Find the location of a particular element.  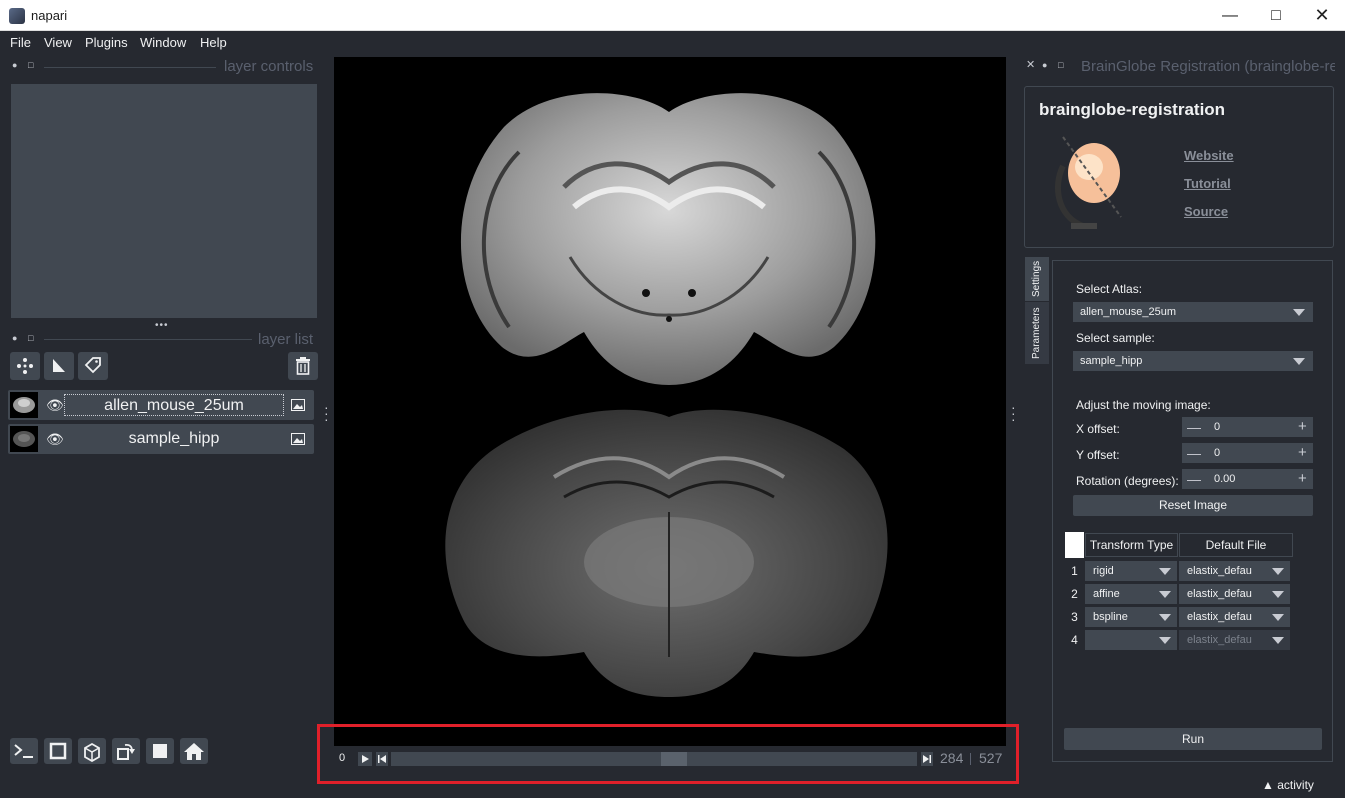

rotate-icon is located at coordinates (126, 751).